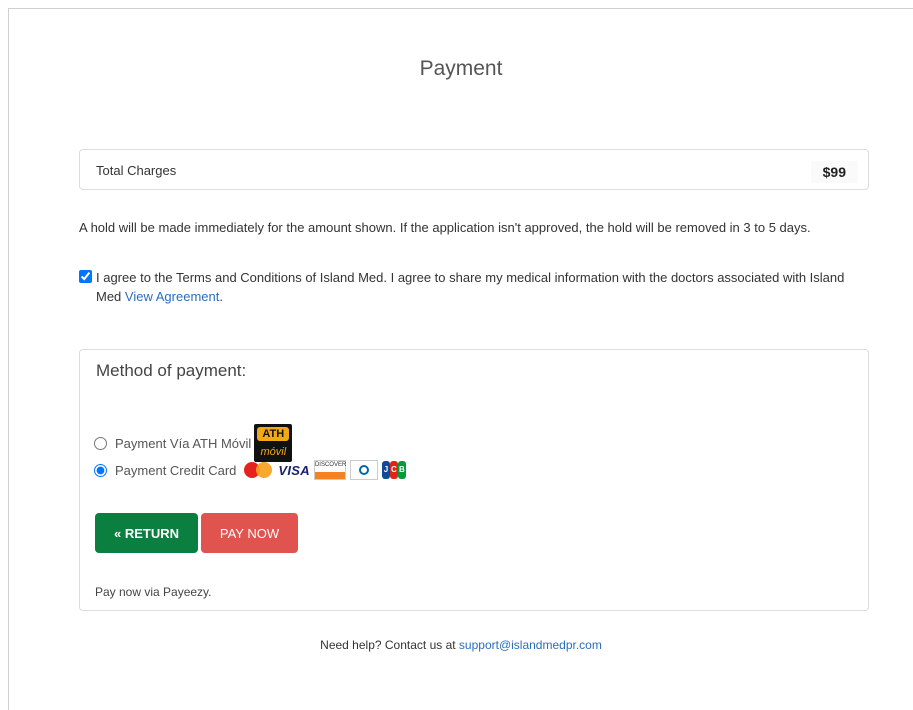 The width and height of the screenshot is (913, 710). I want to click on ath-logo-bottom: móvil, so click(273, 452).